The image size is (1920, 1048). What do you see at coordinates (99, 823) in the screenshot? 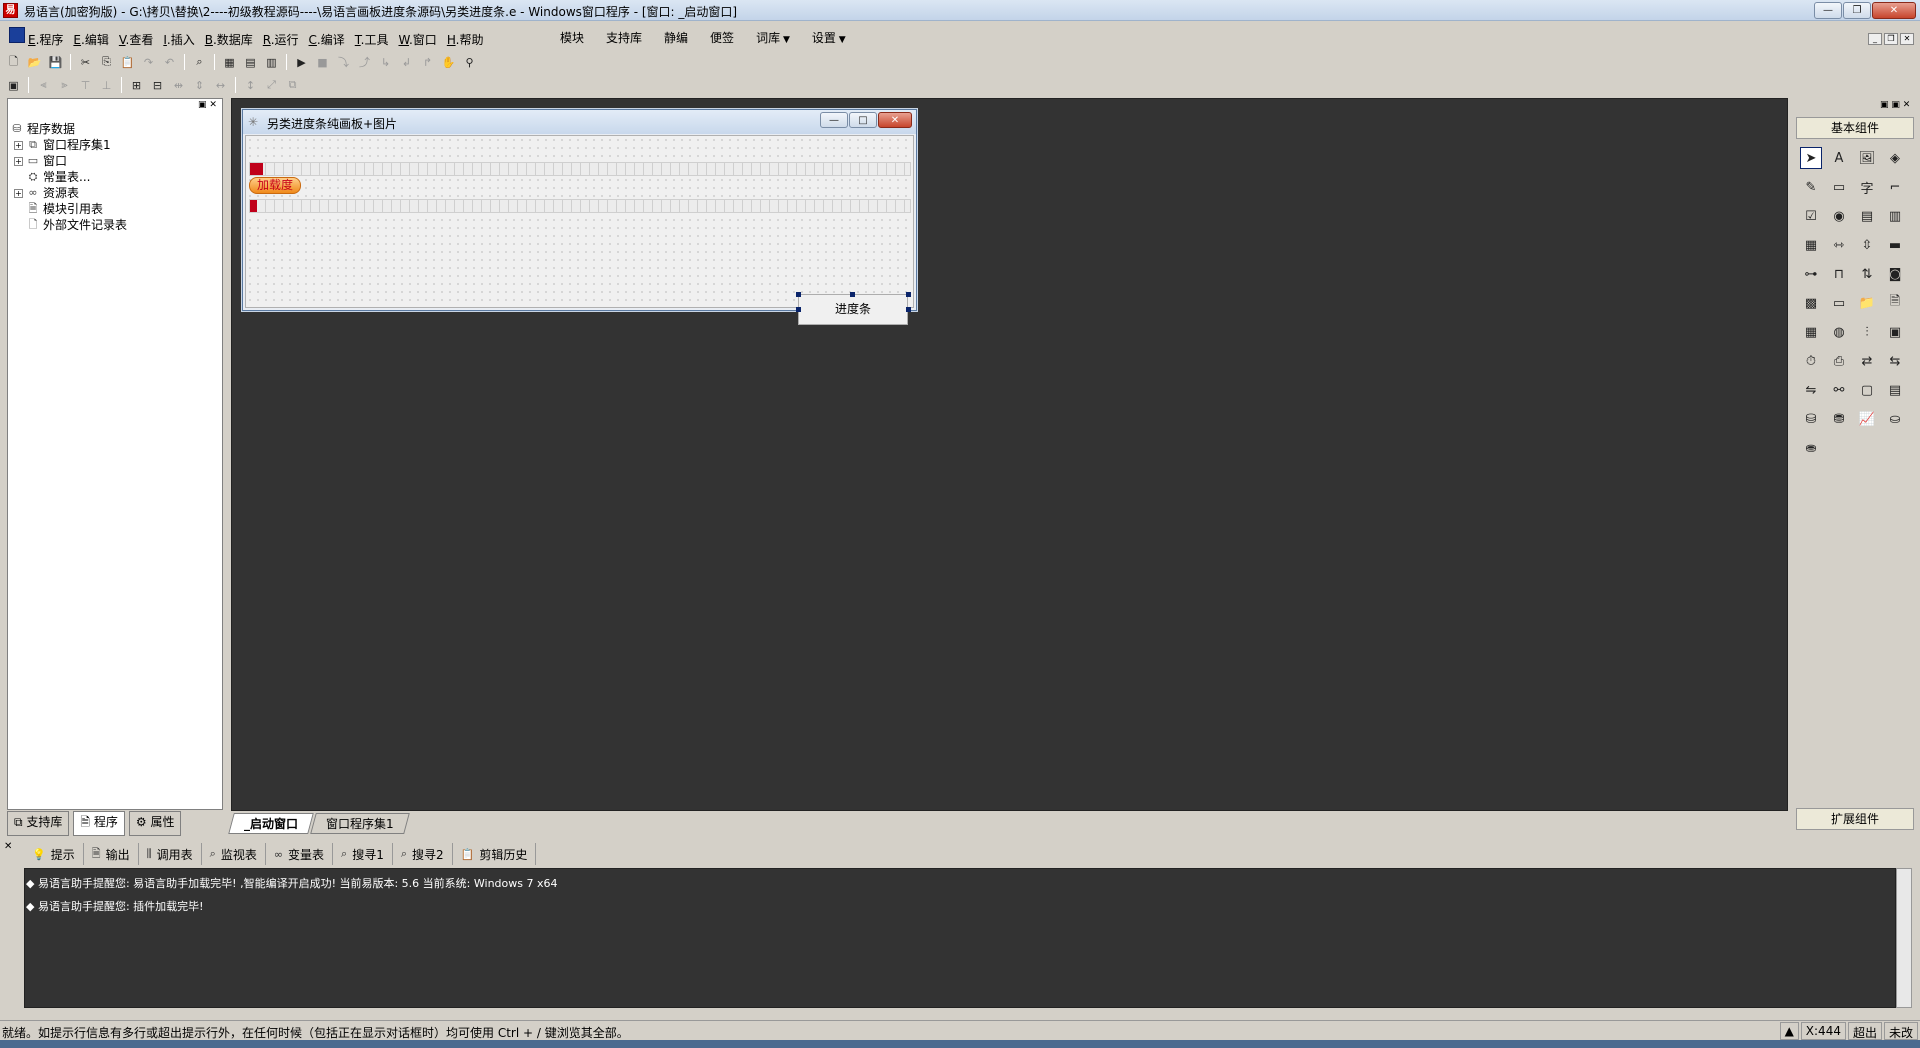
I see `tab-program: 🗎 程序` at bounding box center [99, 823].